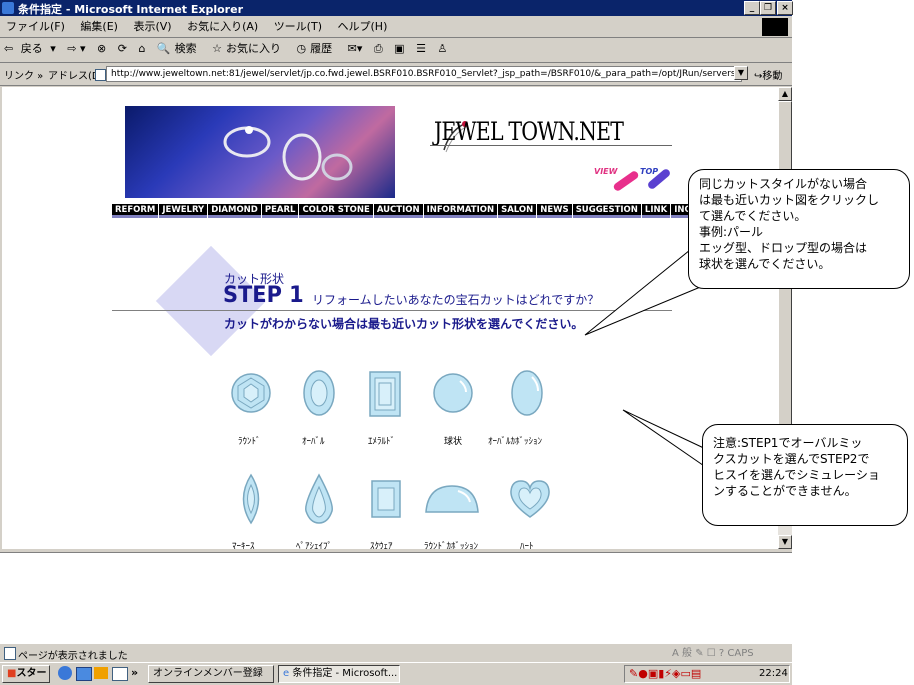 This screenshot has width=914, height=685. Describe the element at coordinates (765, 264) in the screenshot. I see `callout-top-line6: 球状を選んでください。` at that location.